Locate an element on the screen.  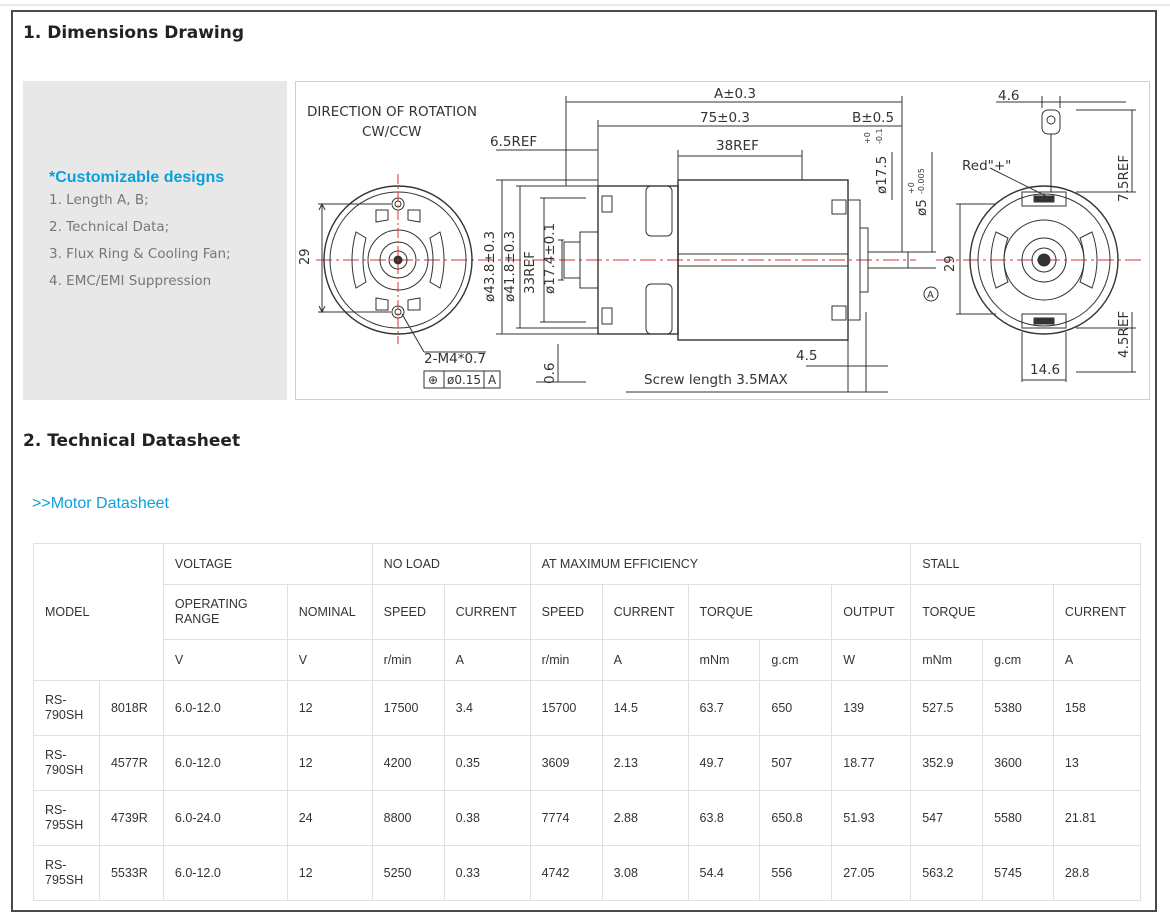
cell-st-current: 21.81 is located at coordinates (1097, 818).